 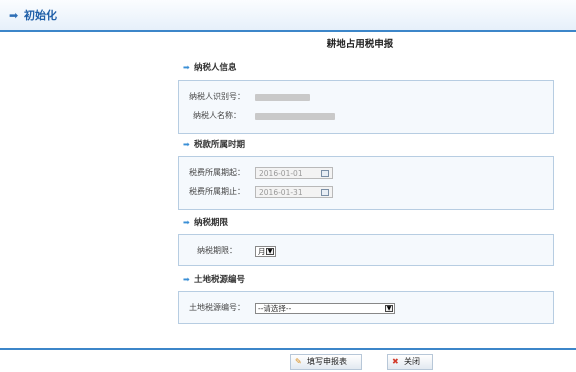 I want to click on section-title: 土地税源编号, so click(x=220, y=280).